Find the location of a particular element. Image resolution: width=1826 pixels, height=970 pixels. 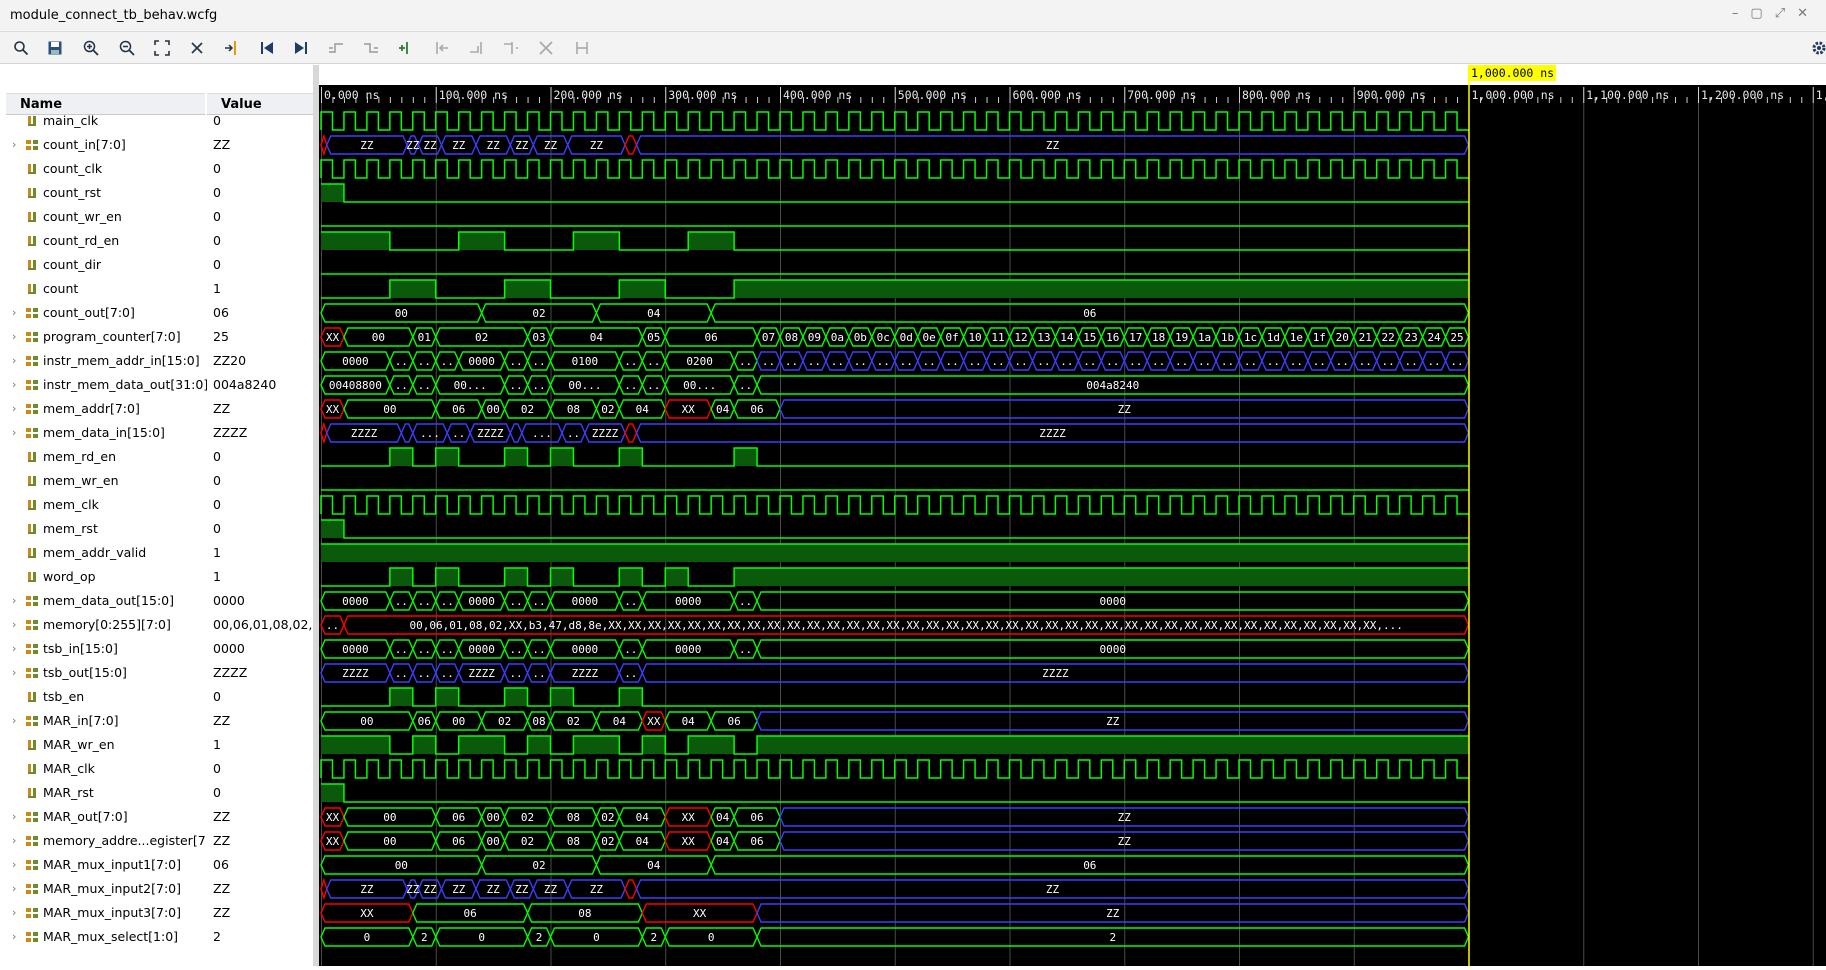

bus-value-label: 004a8240 is located at coordinates (1112, 385).